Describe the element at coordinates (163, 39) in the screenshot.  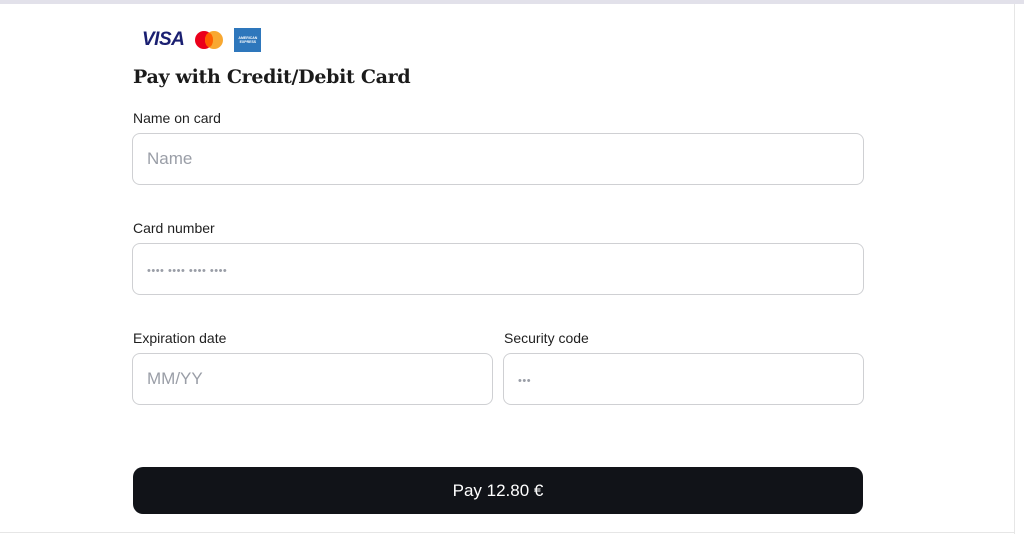
I see `visa-logo: VISA` at that location.